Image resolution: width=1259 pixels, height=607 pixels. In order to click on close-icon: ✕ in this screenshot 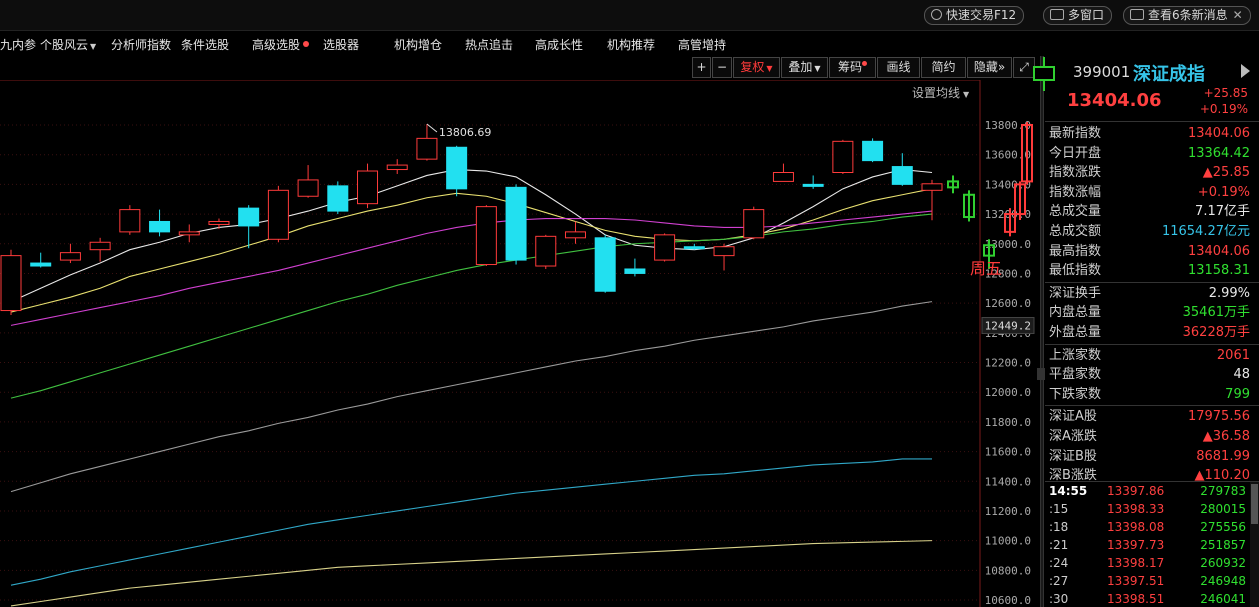, I will do `click(1238, 15)`.